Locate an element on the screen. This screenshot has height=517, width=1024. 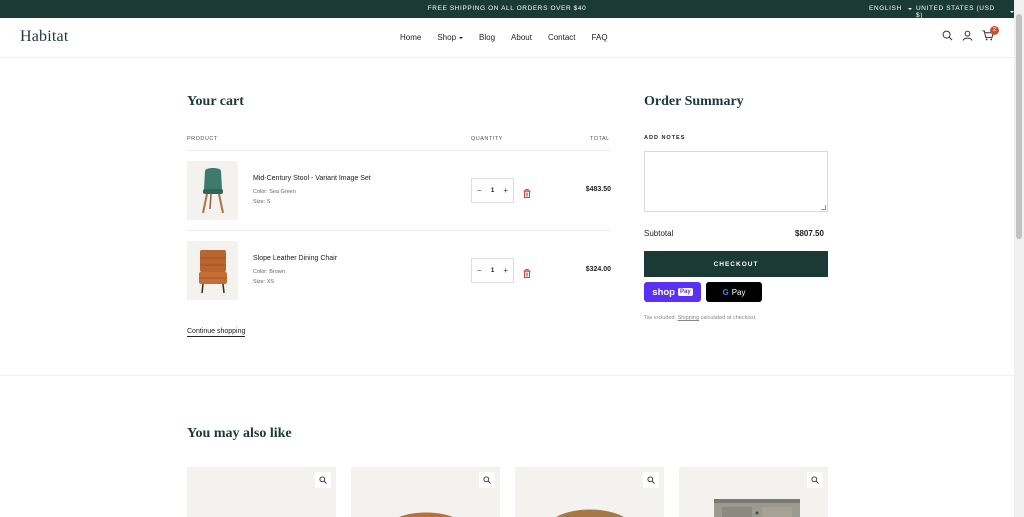
tax-note-text: Tax included. is located at coordinates (661, 318).